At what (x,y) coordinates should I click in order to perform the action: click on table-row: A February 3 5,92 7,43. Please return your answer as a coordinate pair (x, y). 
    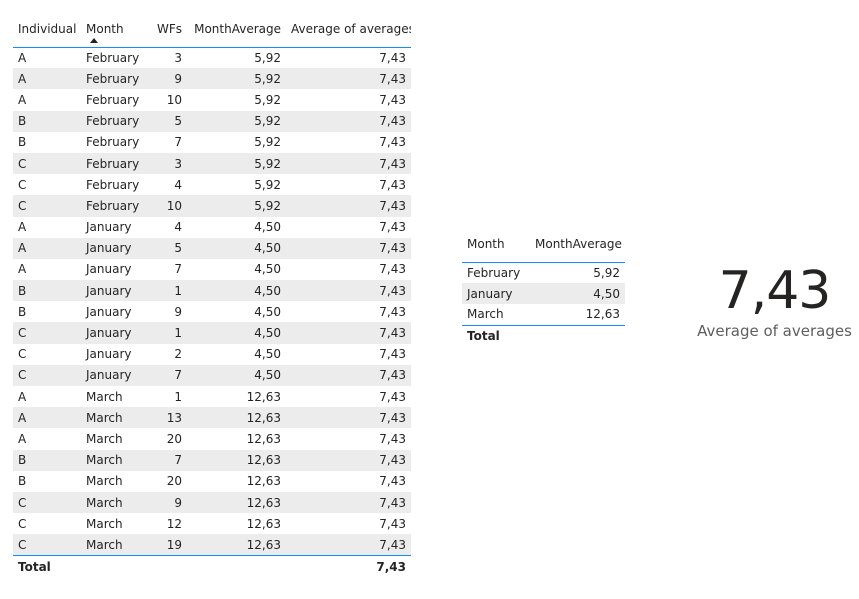
    Looking at the image, I should click on (212, 57).